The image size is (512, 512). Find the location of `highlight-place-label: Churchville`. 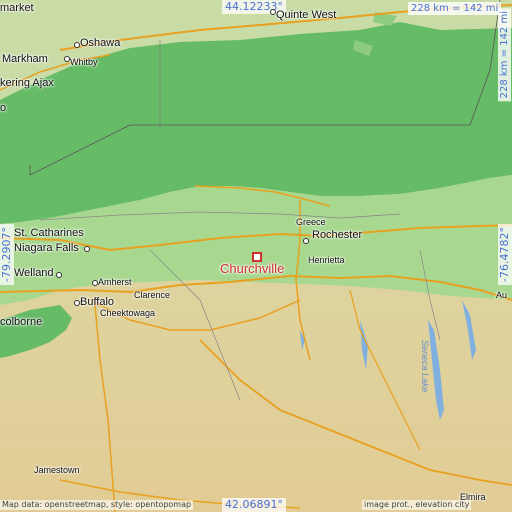

highlight-place-label: Churchville is located at coordinates (252, 268).